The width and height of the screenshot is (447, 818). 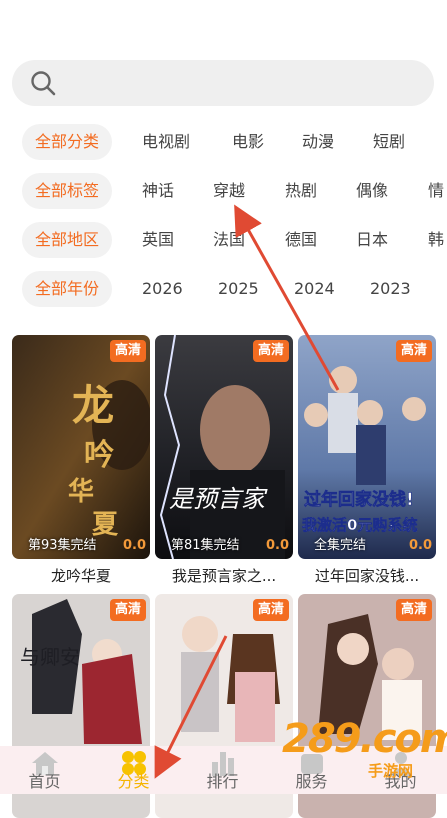 I want to click on tab-home: 首页, so click(x=44, y=770).